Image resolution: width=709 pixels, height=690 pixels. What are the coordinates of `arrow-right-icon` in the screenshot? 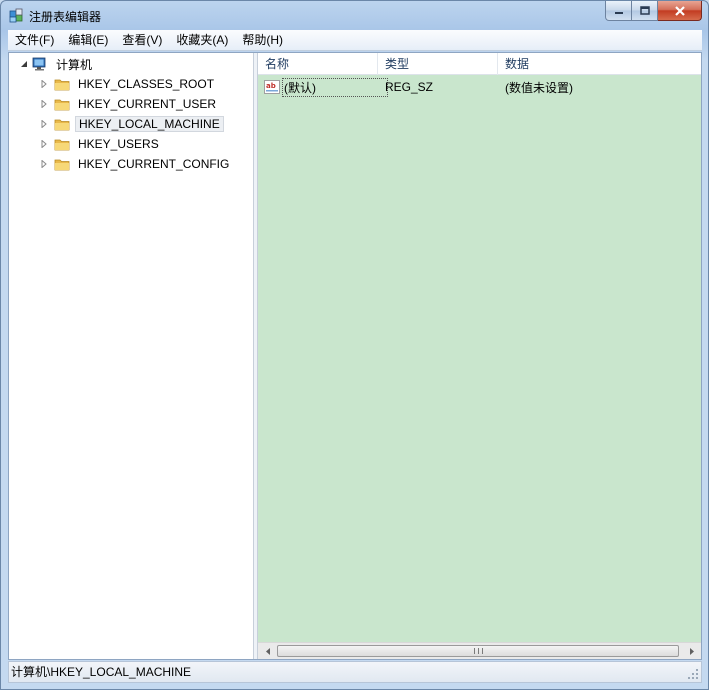 It's located at (691, 651).